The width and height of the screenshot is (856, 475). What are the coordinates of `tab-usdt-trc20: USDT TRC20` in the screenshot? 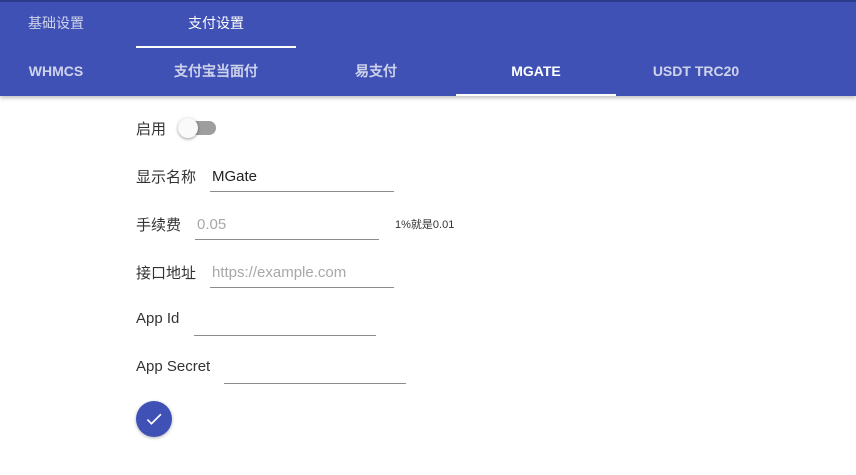 It's located at (696, 72).